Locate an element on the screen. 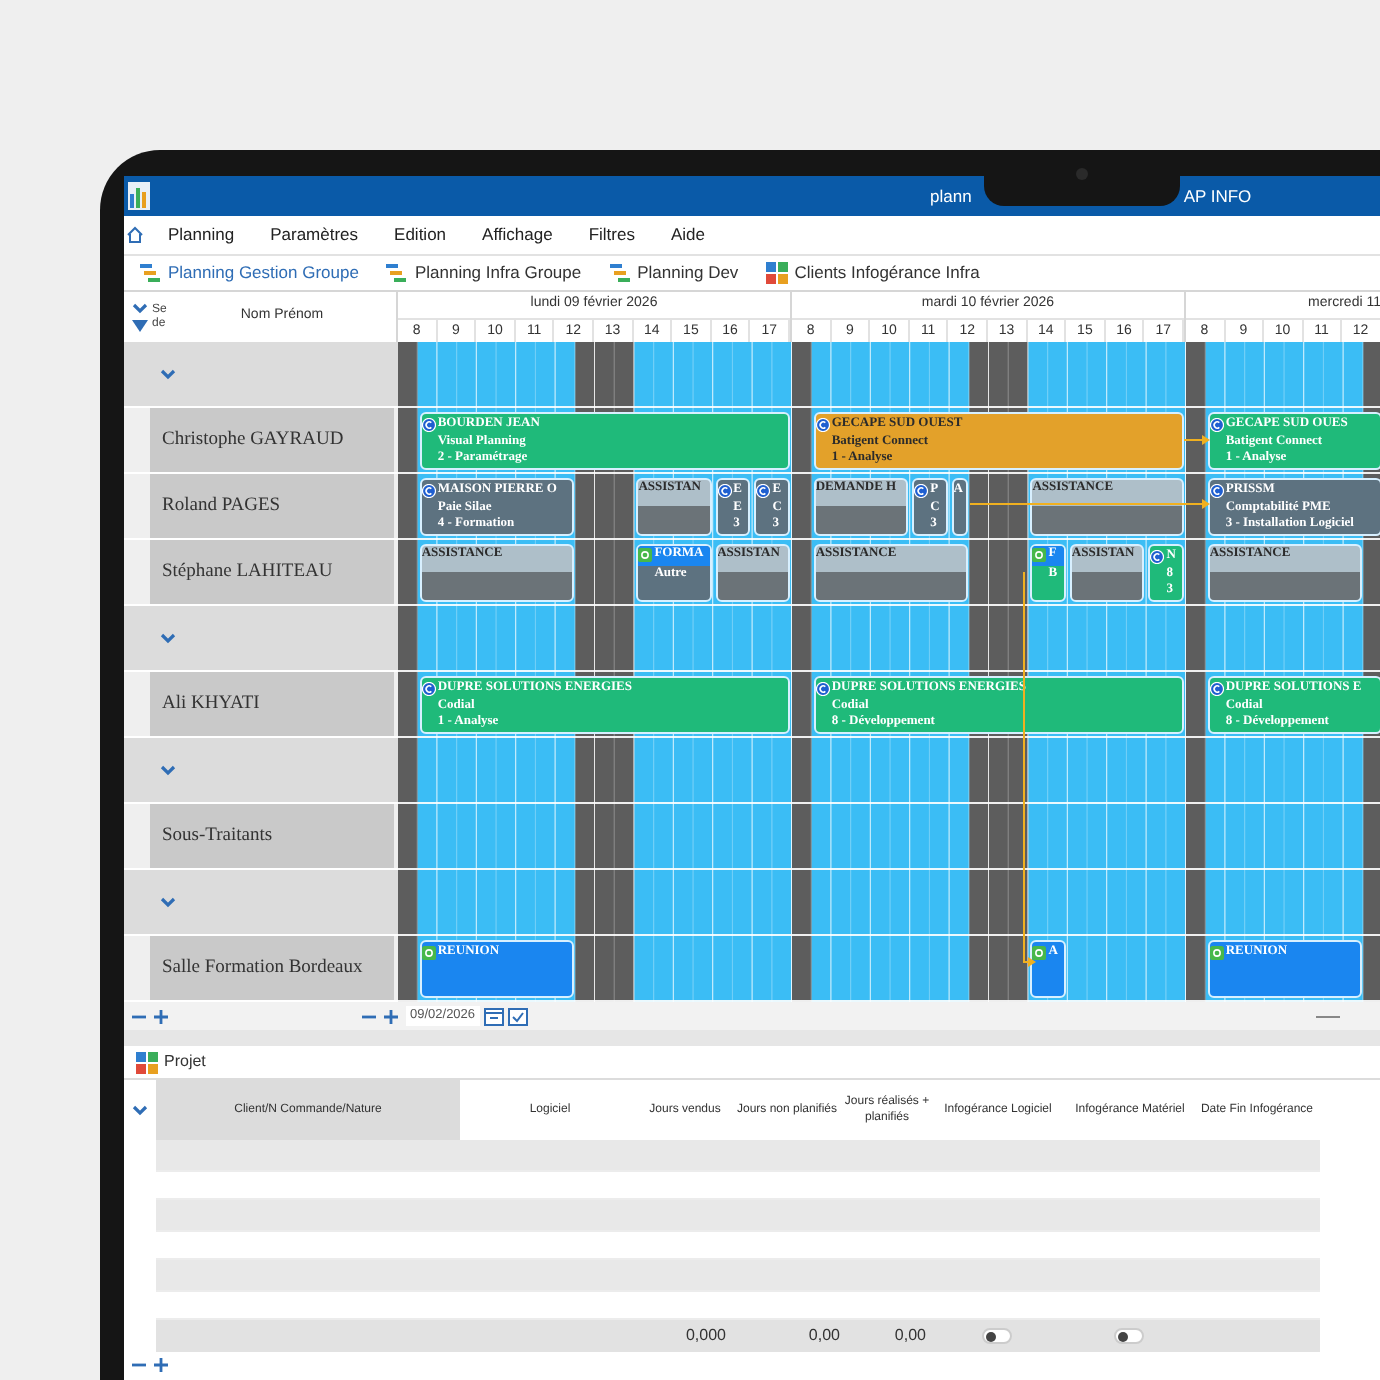 The image size is (1380, 1380). scrollbar-thumb is located at coordinates (1328, 1016).